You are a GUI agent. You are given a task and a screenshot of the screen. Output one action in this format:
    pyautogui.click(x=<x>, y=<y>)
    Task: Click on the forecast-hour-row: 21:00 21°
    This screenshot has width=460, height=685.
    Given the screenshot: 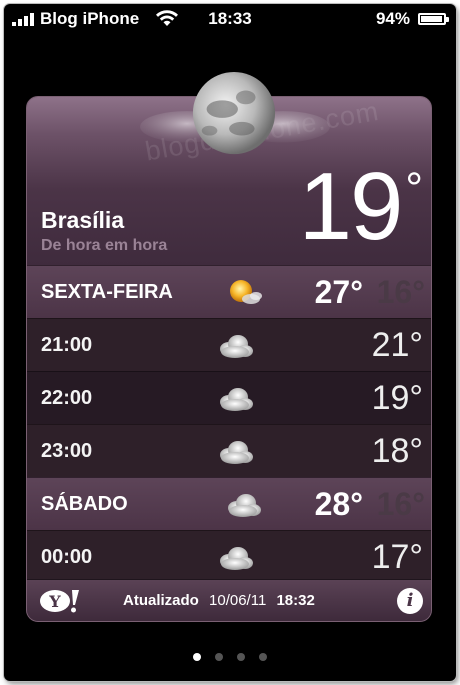 What is the action you would take?
    pyautogui.click(x=229, y=344)
    